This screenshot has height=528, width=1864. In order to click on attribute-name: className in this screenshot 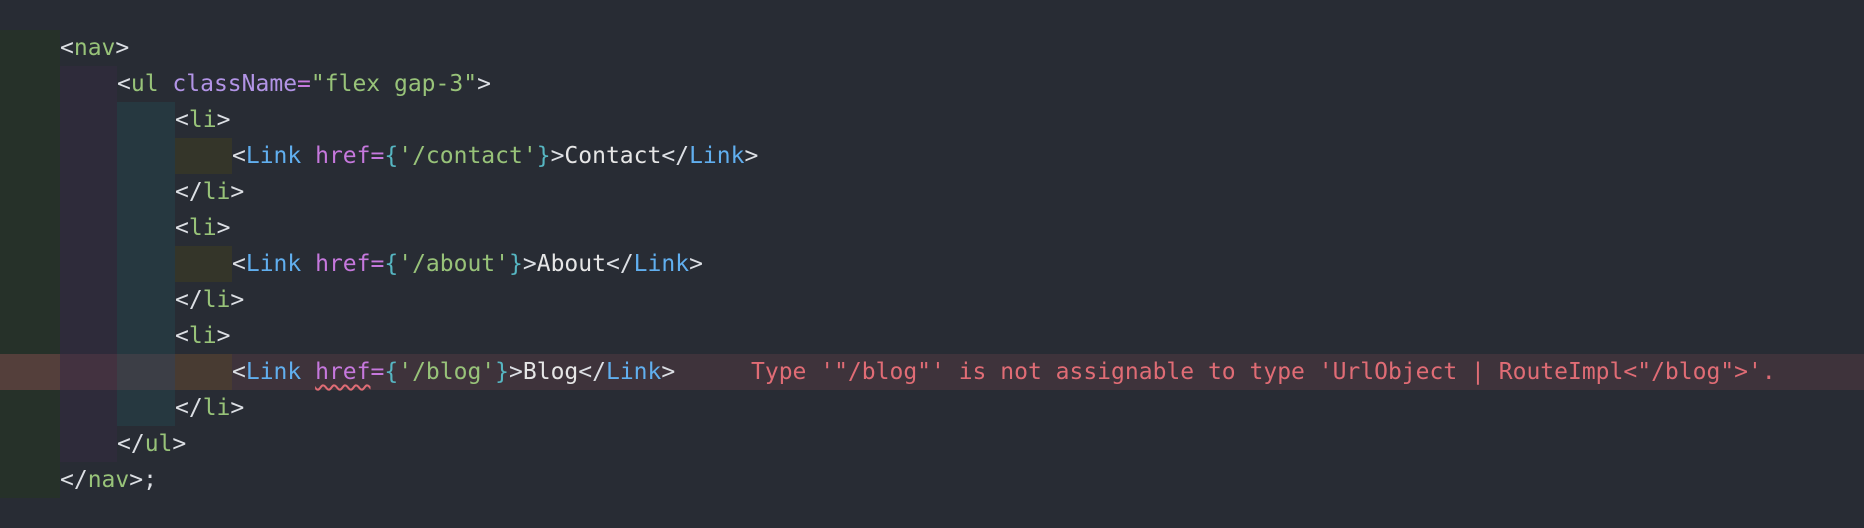, I will do `click(235, 84)`.